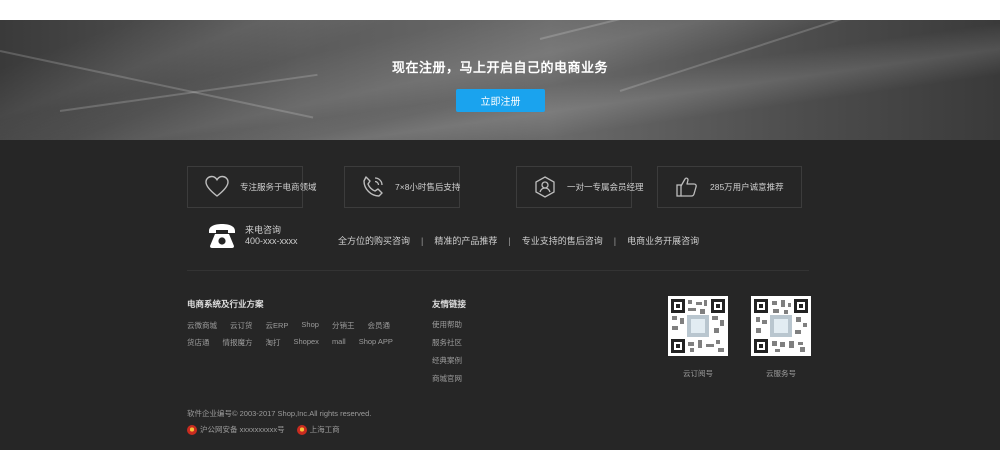  I want to click on footer-divider, so click(498, 270).